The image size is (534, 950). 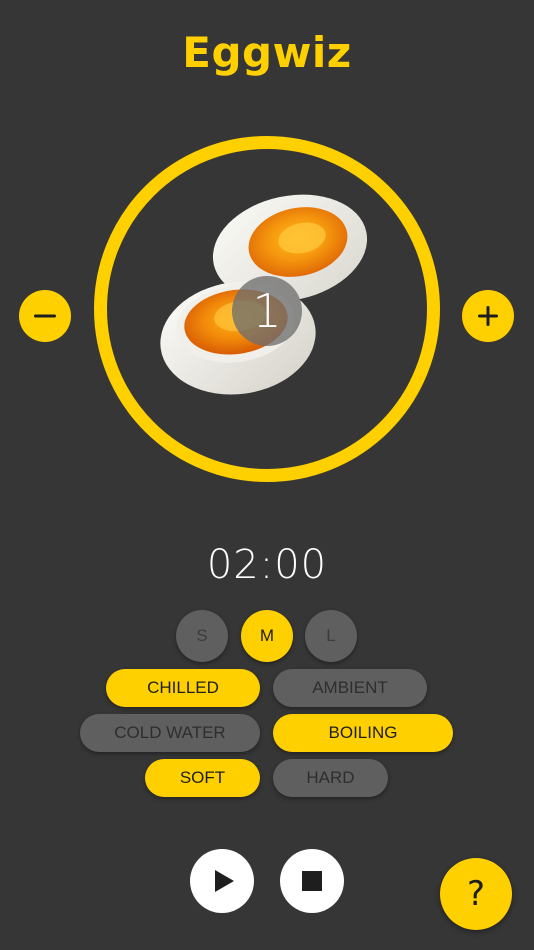 What do you see at coordinates (202, 636) in the screenshot?
I see `size-small-button: S` at bounding box center [202, 636].